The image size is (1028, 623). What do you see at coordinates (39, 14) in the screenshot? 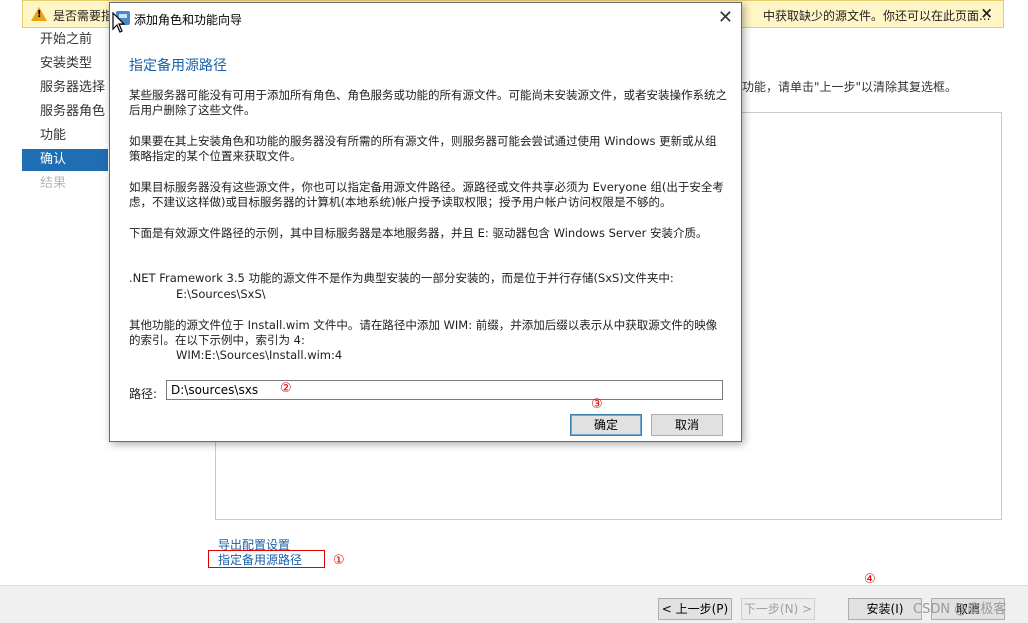
I see `warning-icon` at bounding box center [39, 14].